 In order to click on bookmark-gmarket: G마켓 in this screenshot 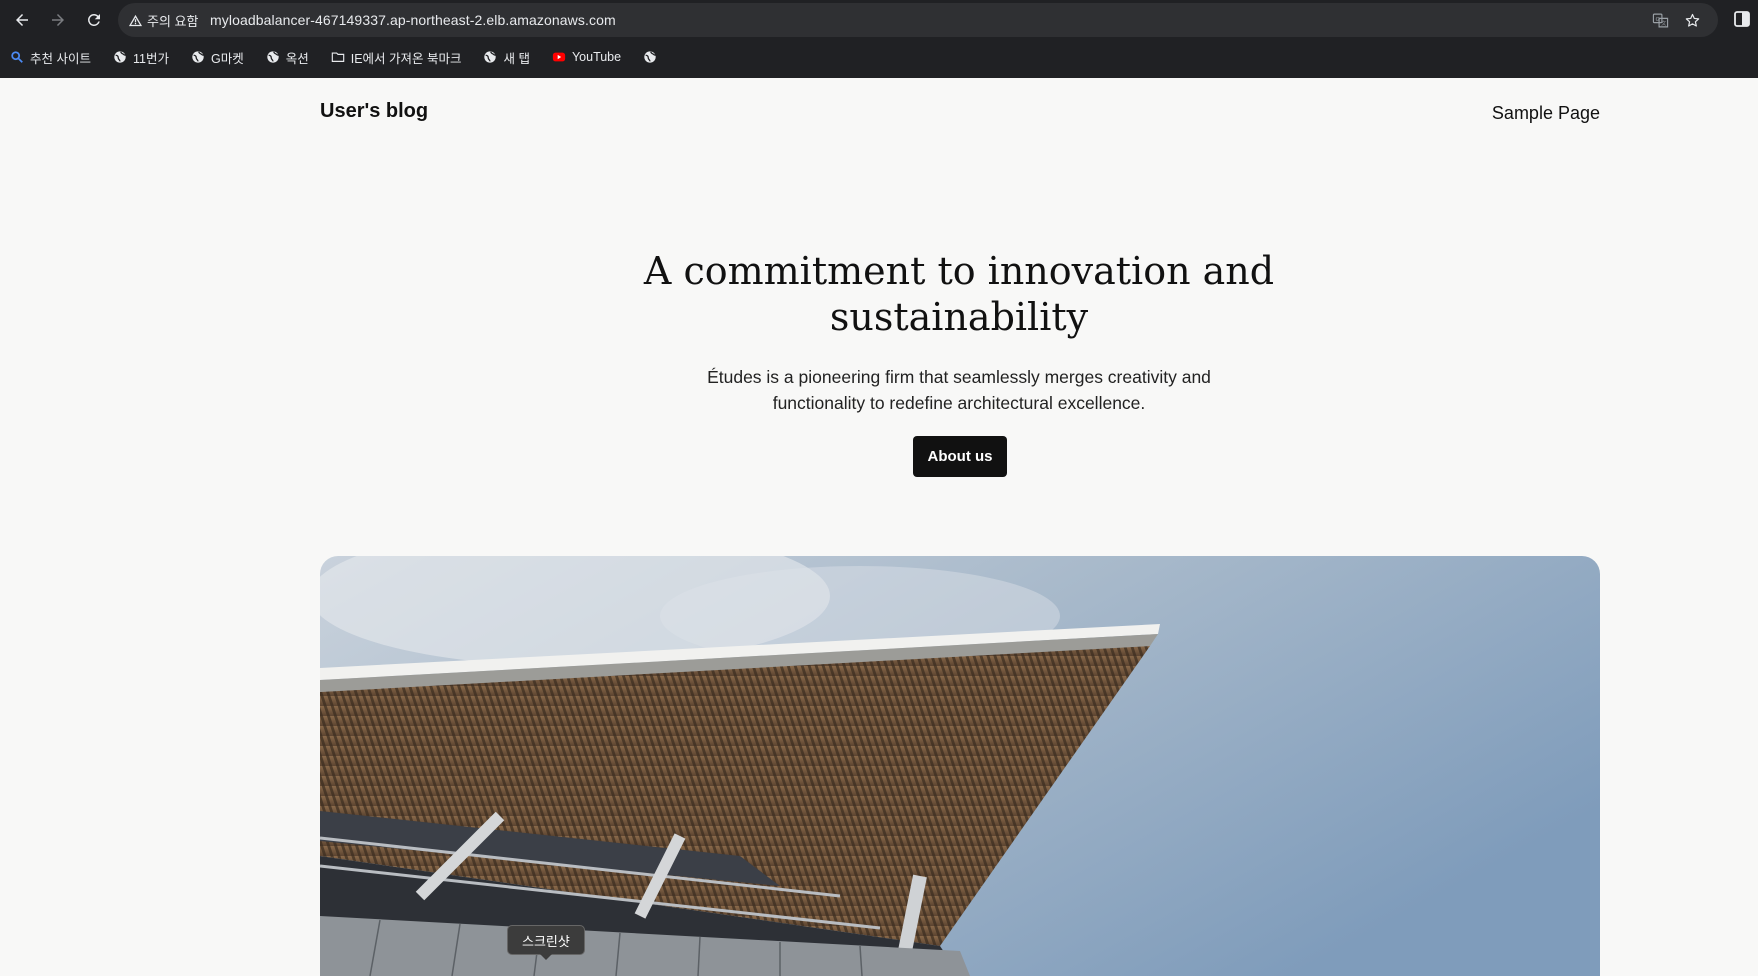, I will do `click(217, 57)`.